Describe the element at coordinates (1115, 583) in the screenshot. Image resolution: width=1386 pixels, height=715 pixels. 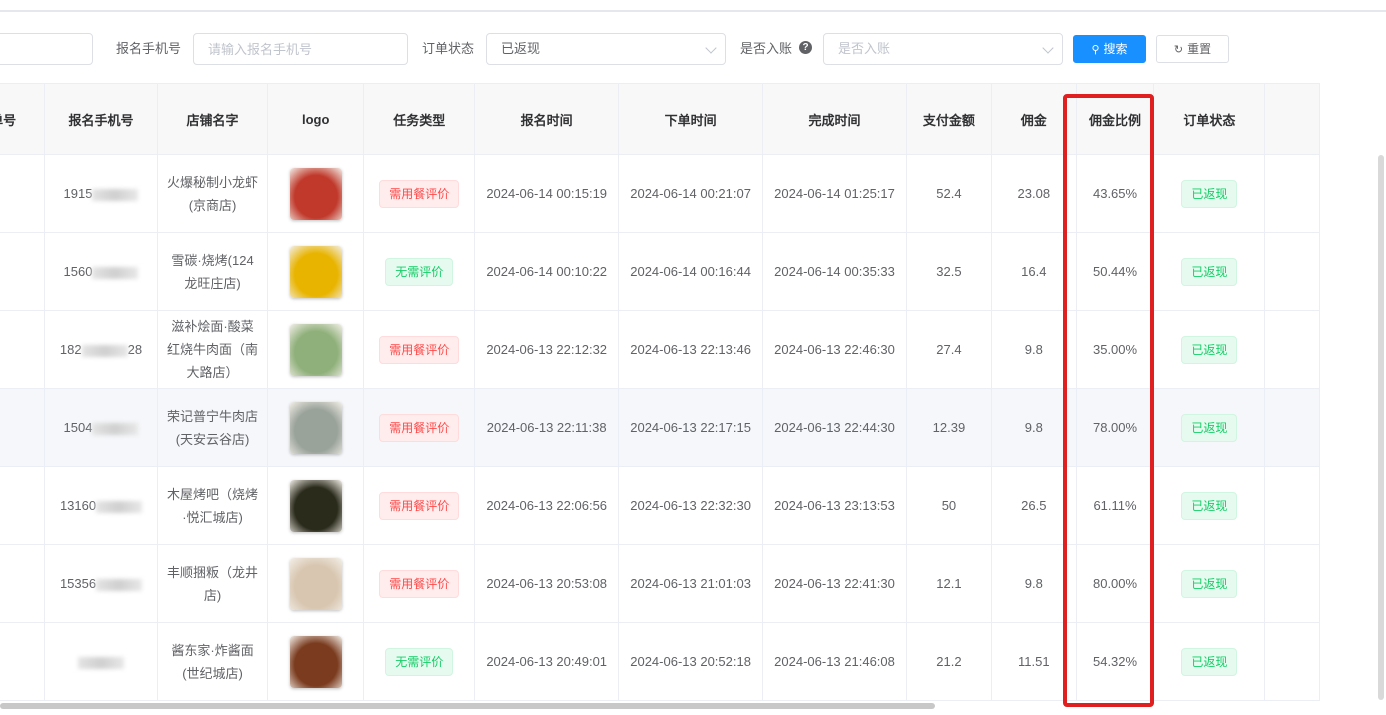
I see `commission-ratio-cell: 80.00%` at that location.